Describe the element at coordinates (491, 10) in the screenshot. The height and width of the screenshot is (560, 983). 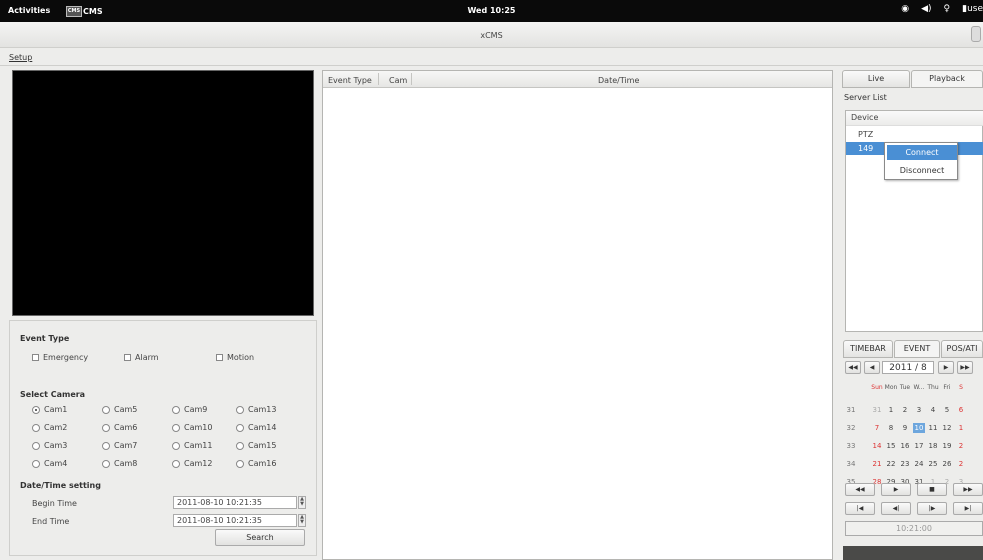
I see `clock: Wed 10:25` at that location.